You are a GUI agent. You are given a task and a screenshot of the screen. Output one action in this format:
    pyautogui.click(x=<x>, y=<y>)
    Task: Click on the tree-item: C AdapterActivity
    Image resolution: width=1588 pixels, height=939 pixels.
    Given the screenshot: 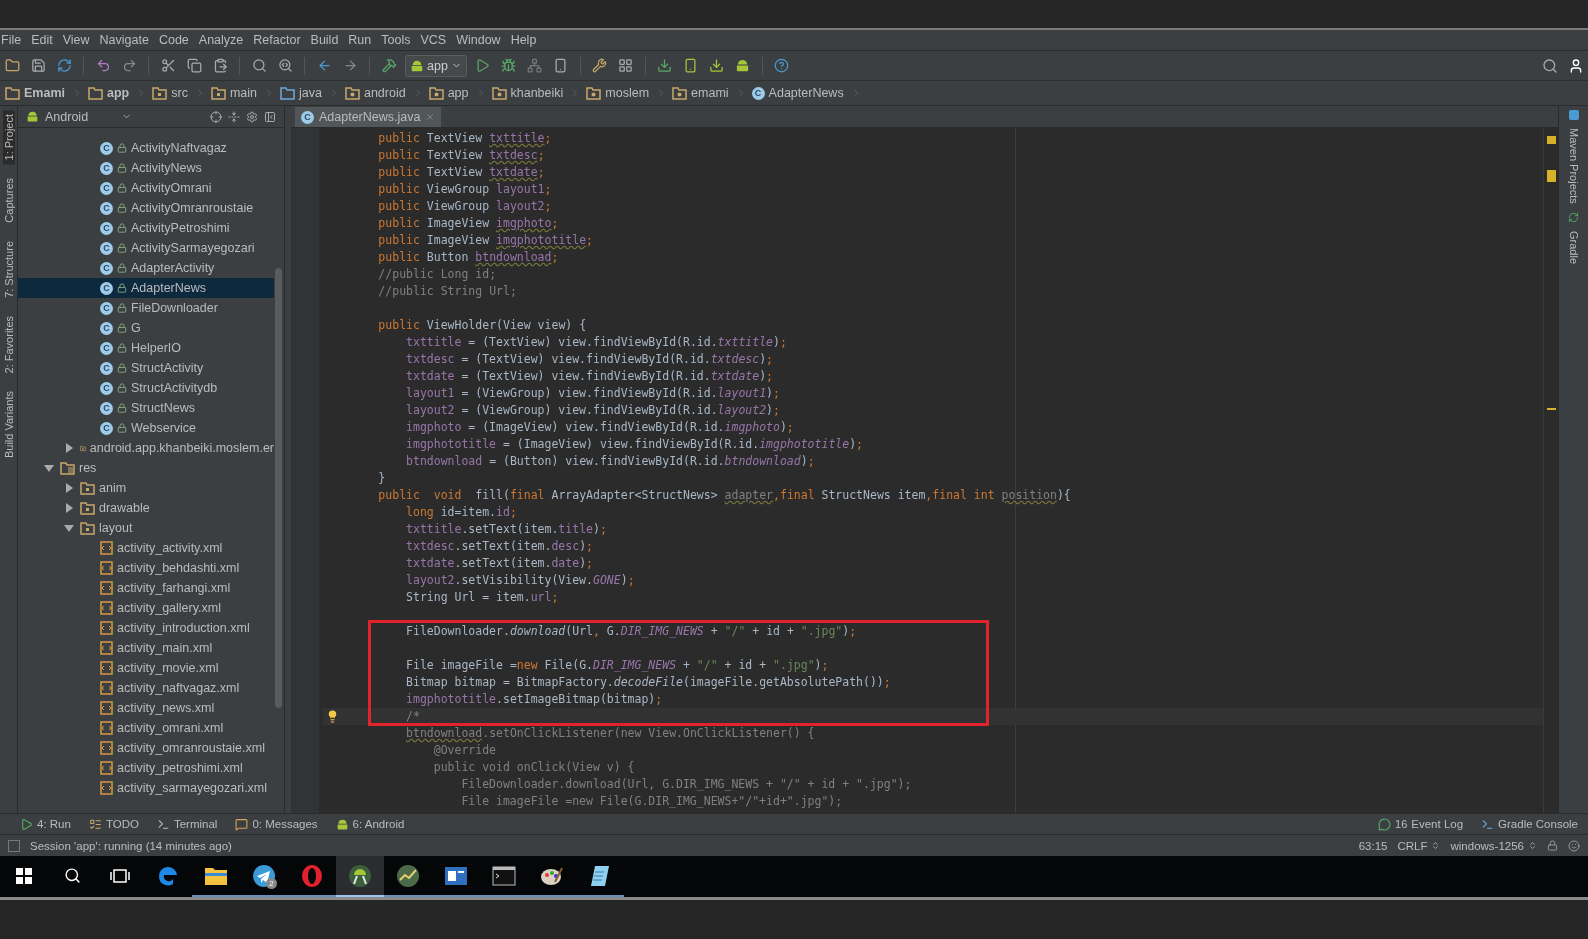 What is the action you would take?
    pyautogui.click(x=146, y=268)
    